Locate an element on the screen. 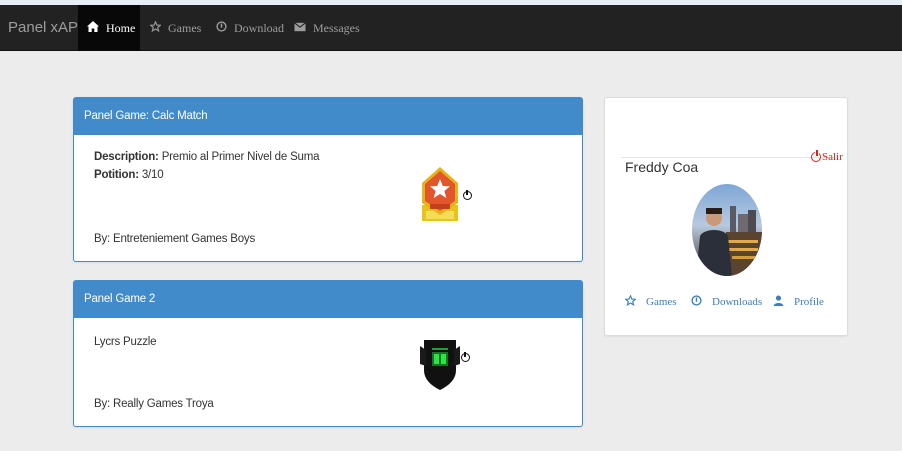  nav-download: Download is located at coordinates (250, 28).